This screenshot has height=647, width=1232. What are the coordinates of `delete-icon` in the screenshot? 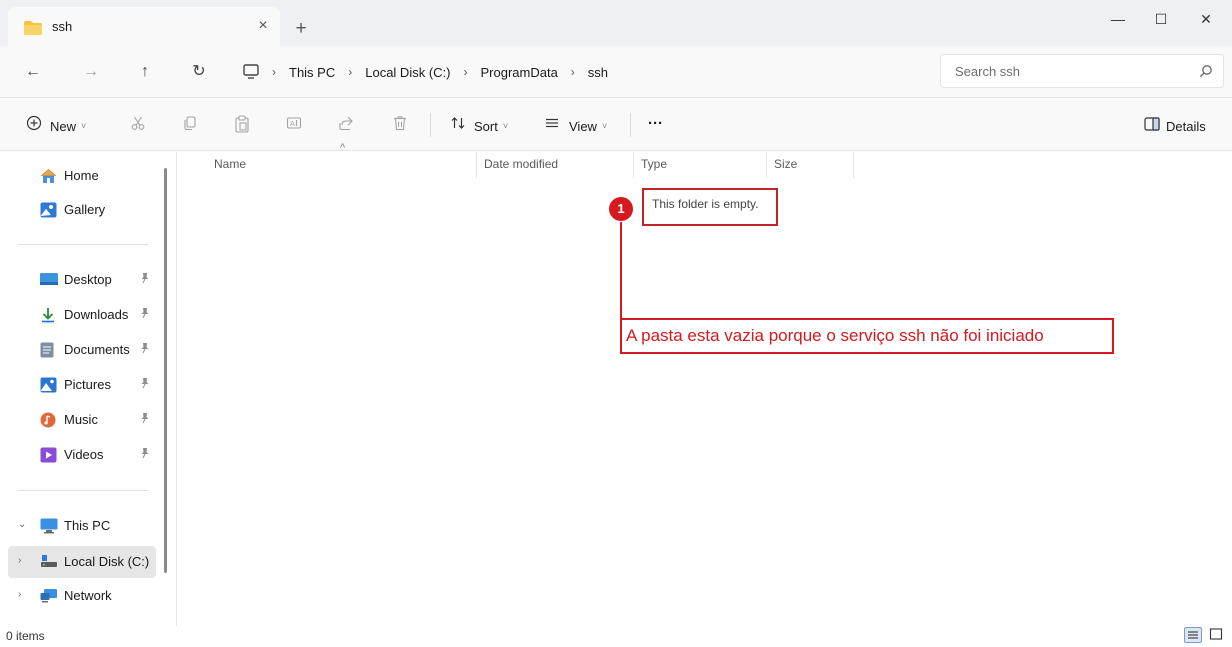 It's located at (400, 124).